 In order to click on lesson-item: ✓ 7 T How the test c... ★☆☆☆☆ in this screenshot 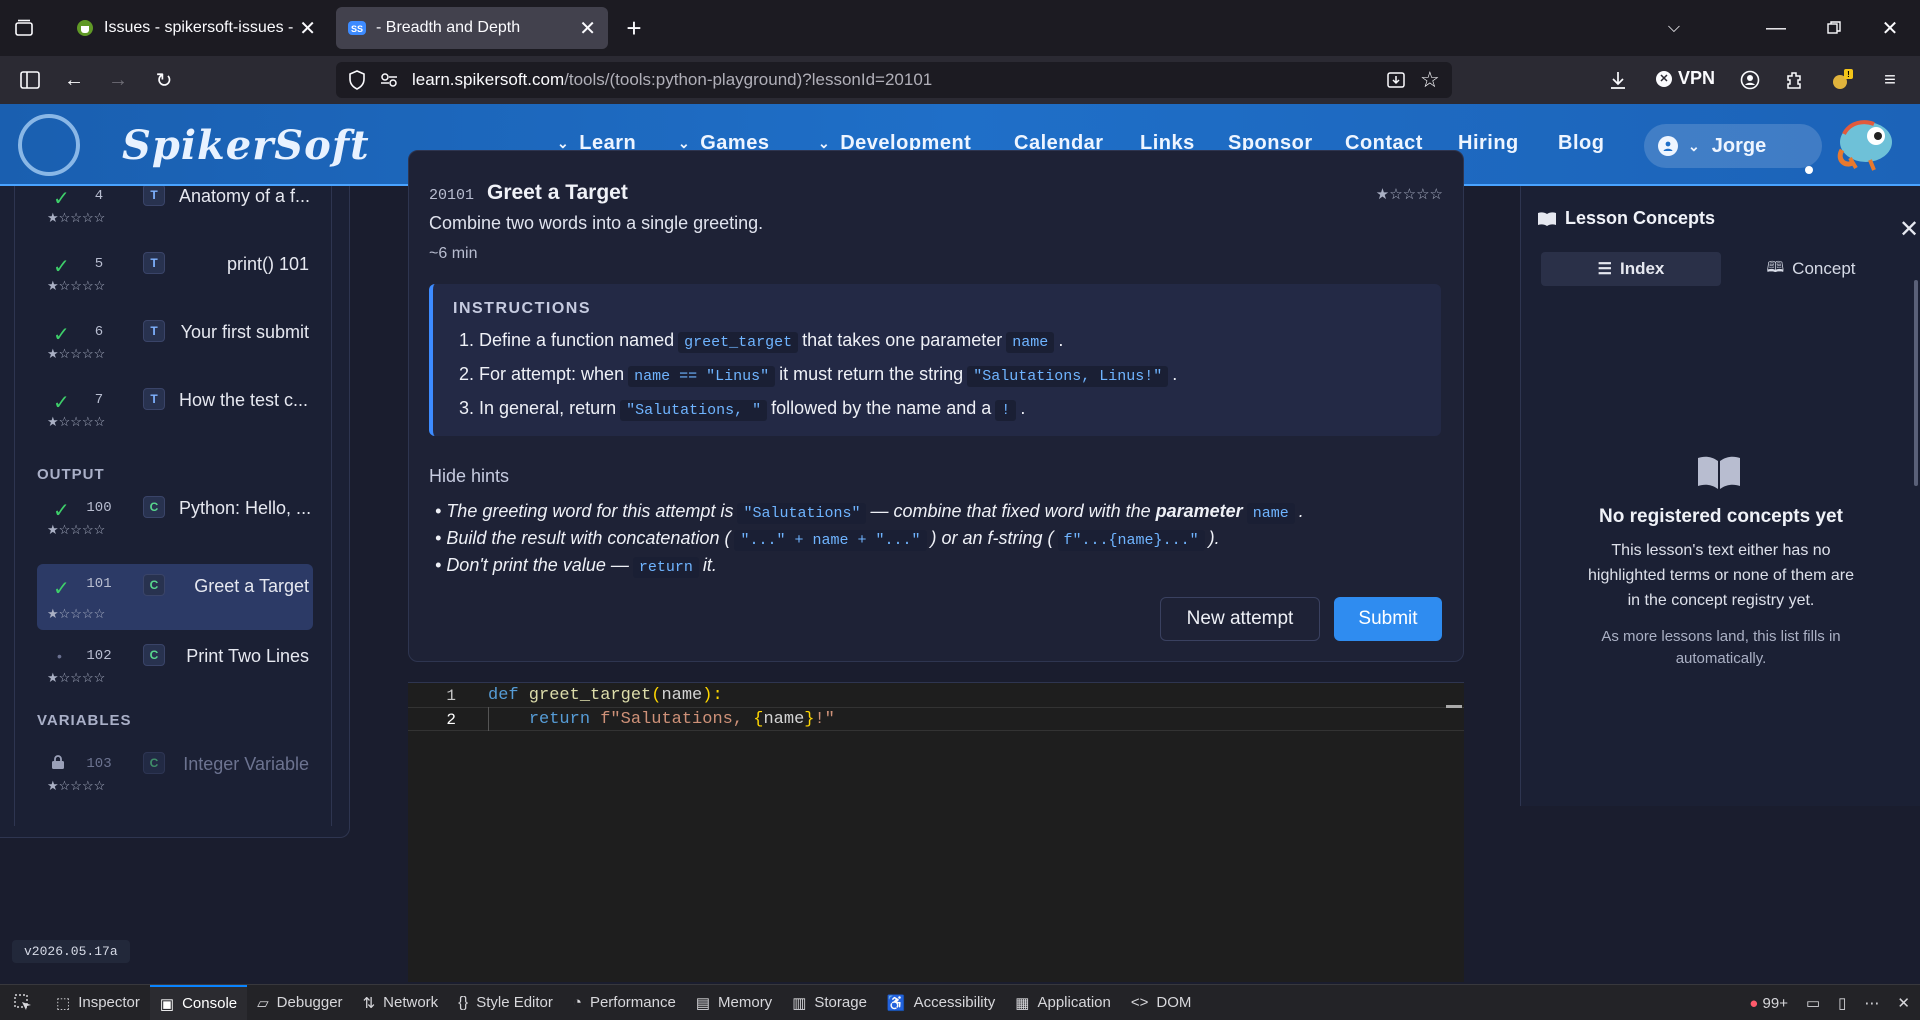, I will do `click(175, 408)`.